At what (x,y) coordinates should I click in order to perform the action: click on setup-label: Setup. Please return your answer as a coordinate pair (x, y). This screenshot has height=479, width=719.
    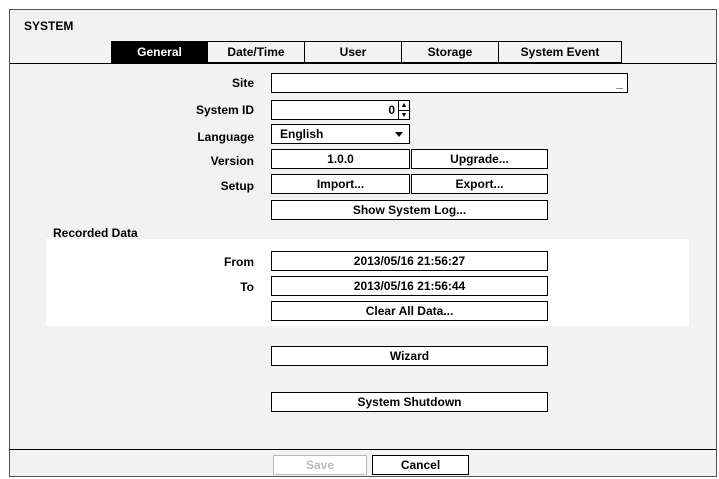
    Looking at the image, I should click on (237, 186).